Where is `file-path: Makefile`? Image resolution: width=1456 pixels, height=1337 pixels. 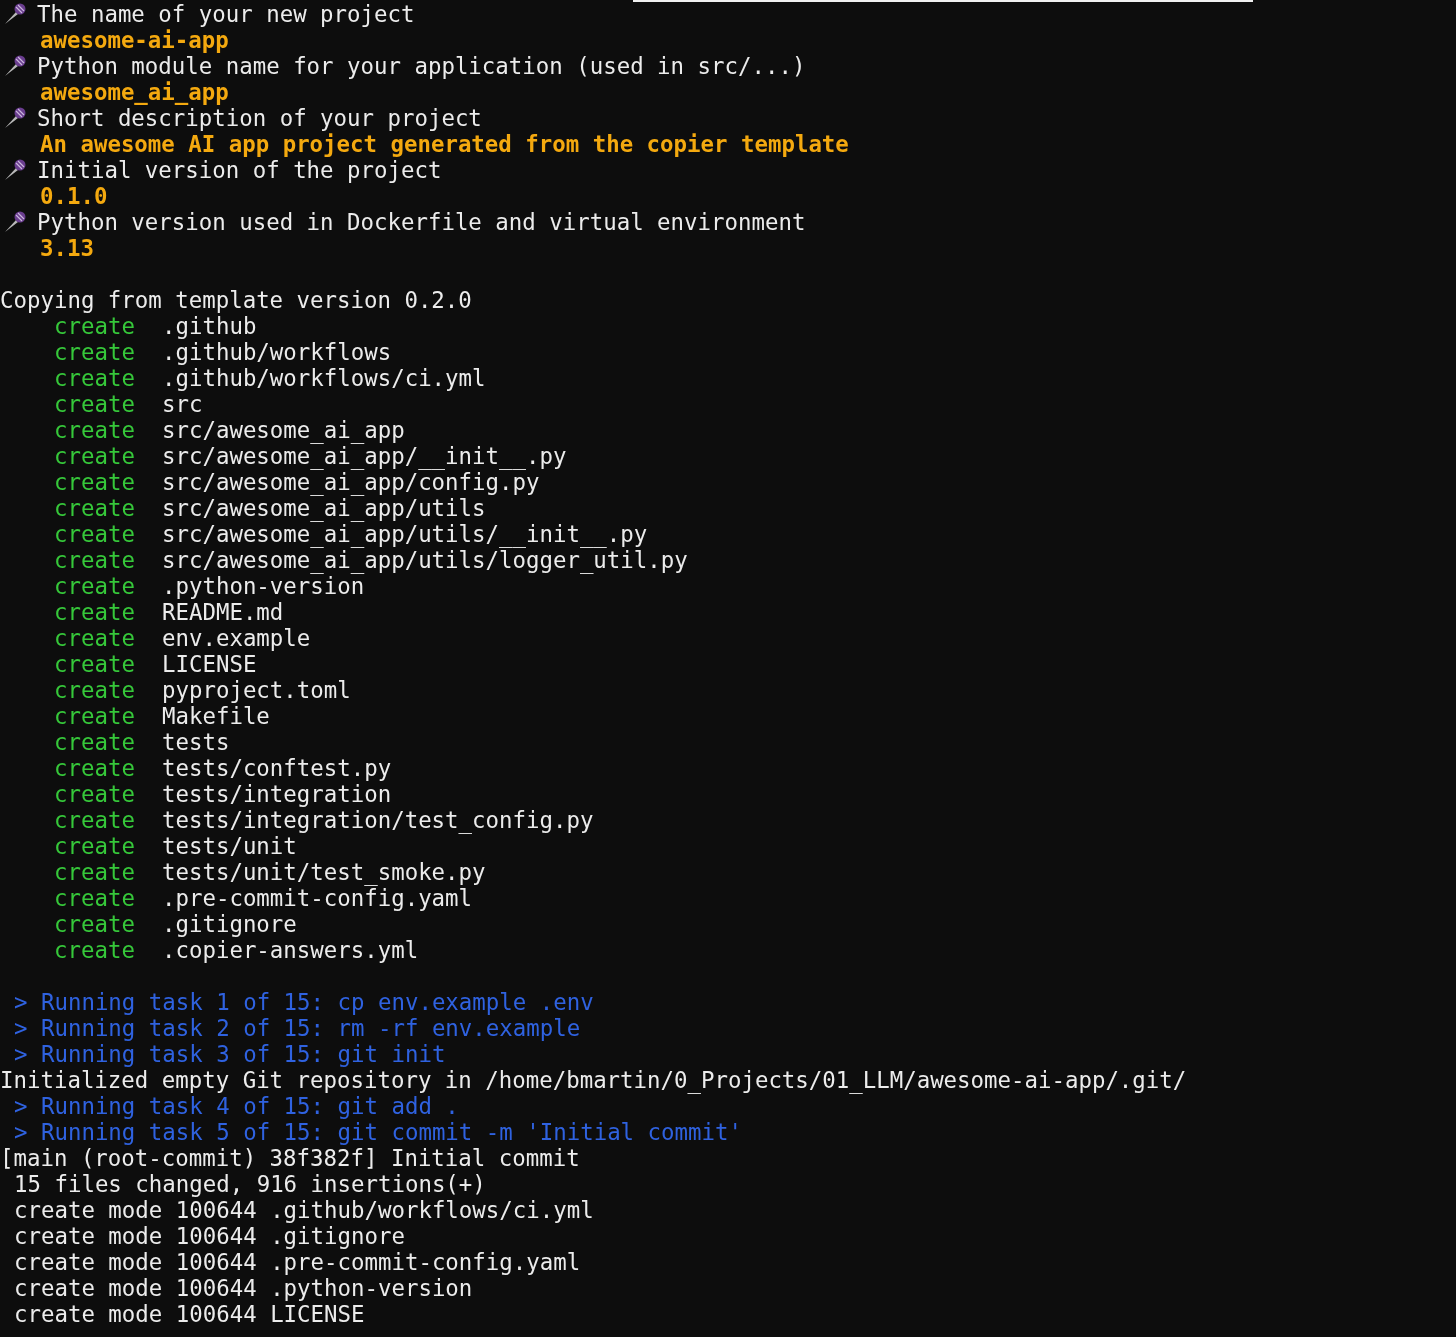 file-path: Makefile is located at coordinates (216, 716).